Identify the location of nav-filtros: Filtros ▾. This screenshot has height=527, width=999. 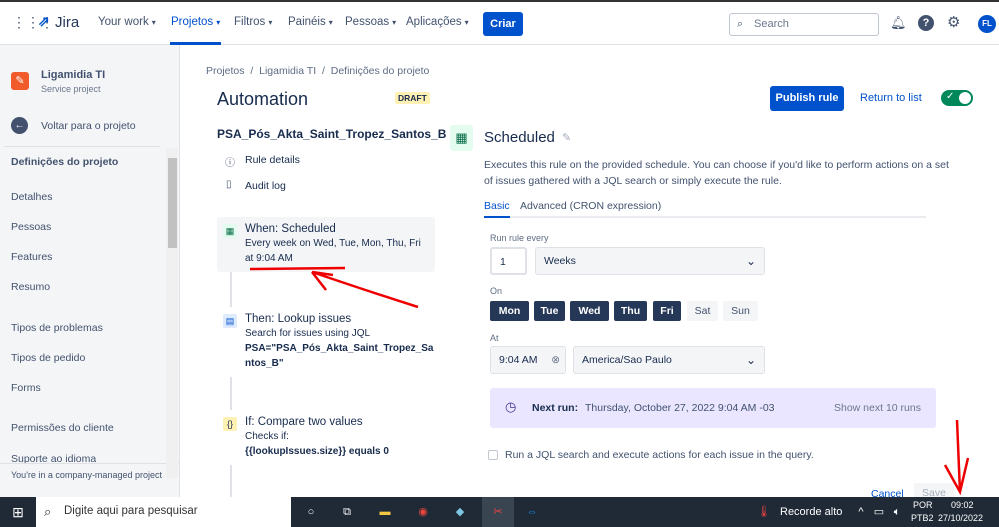
(253, 22).